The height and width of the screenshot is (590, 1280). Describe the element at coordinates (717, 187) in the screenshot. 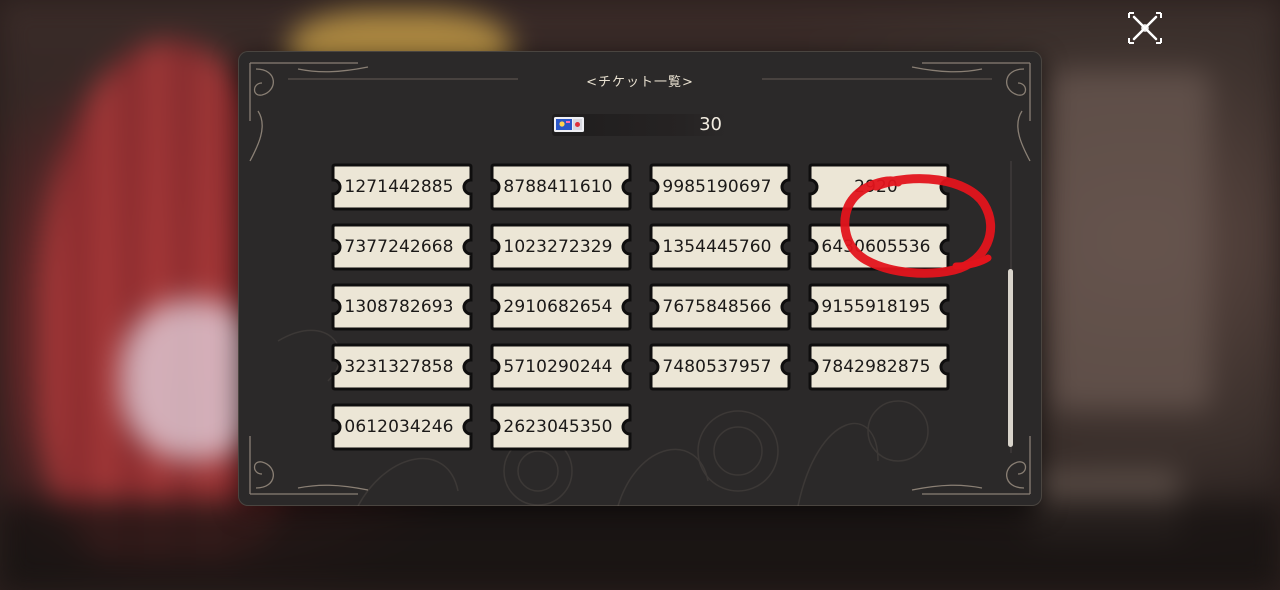

I see `ticket-number: 9985190697` at that location.